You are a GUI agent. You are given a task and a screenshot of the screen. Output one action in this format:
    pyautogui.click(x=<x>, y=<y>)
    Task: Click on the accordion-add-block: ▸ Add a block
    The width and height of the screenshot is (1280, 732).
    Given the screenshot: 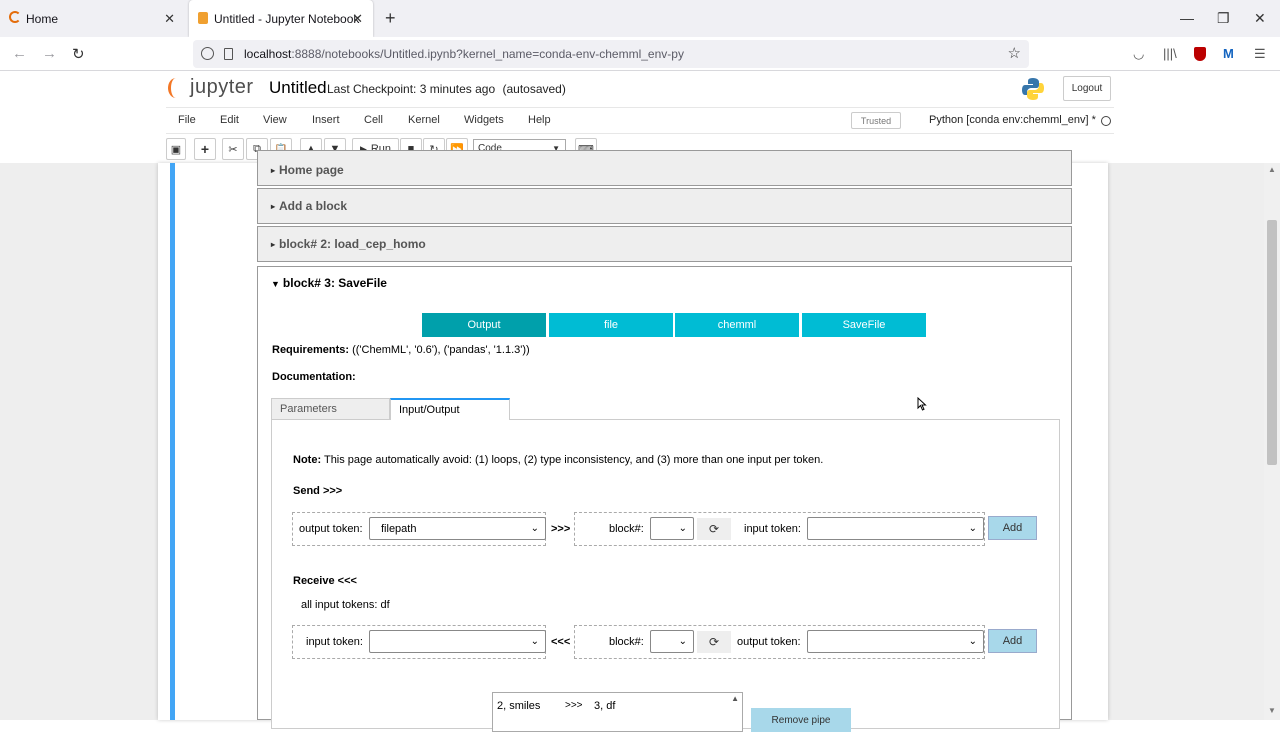 What is the action you would take?
    pyautogui.click(x=664, y=206)
    